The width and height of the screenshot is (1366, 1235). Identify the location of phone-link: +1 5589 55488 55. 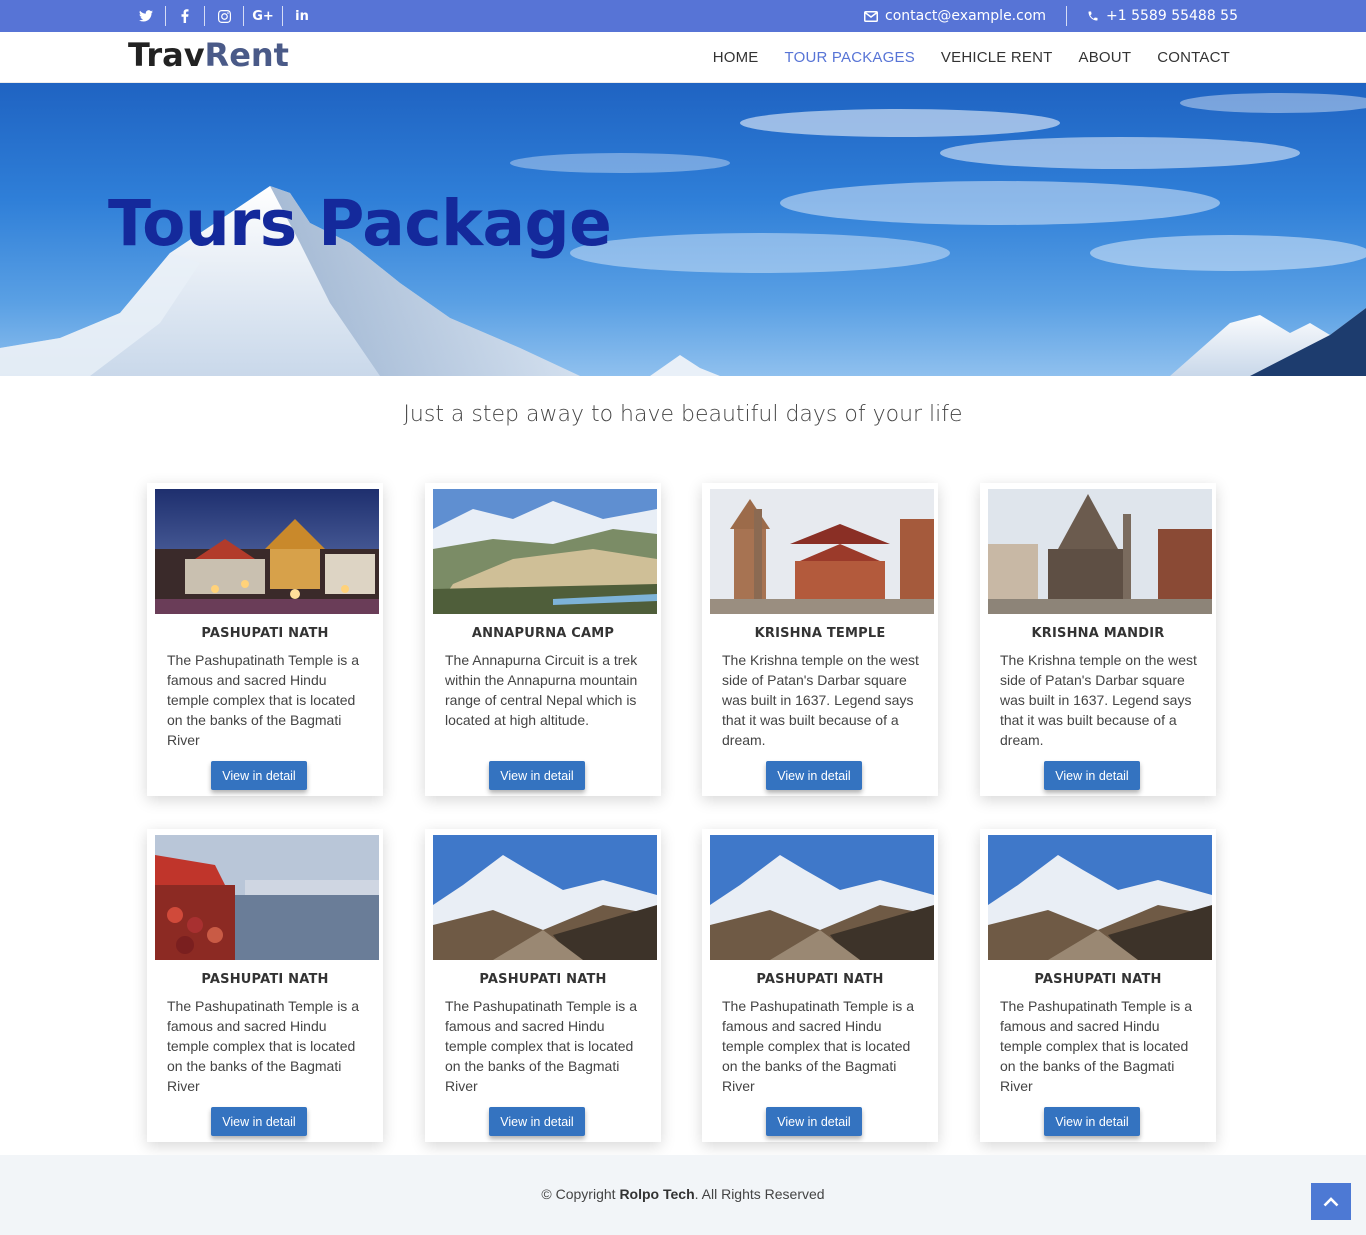
(1162, 16).